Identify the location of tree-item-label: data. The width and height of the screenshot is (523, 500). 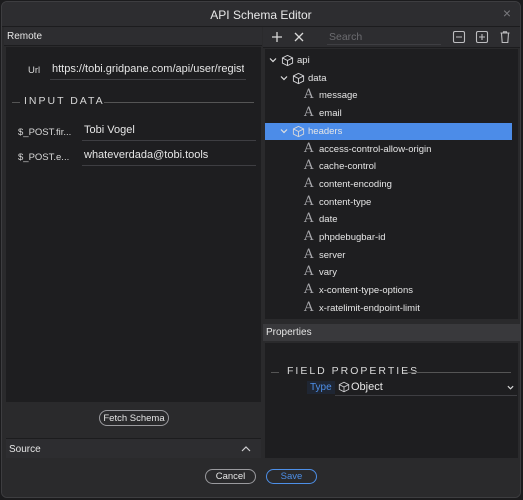
(317, 78).